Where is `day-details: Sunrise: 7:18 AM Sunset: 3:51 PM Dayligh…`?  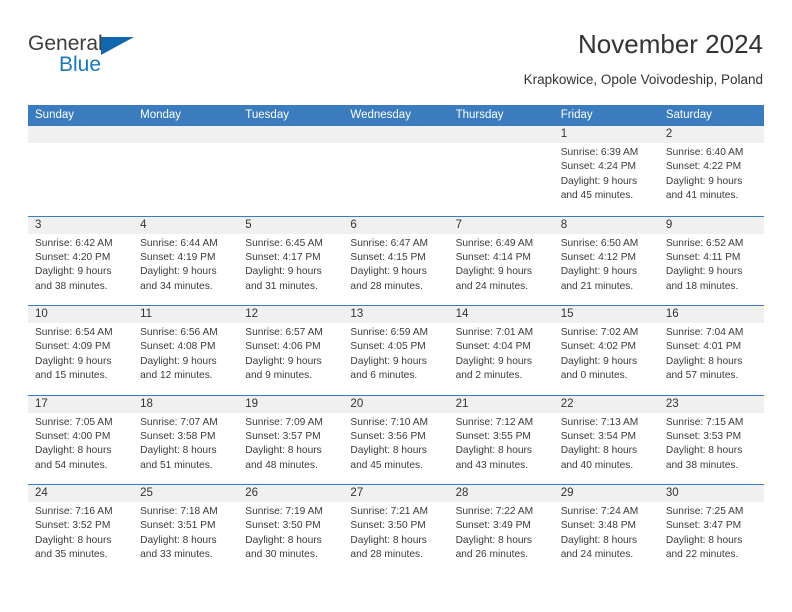
day-details: Sunrise: 7:18 AM Sunset: 3:51 PM Dayligh… is located at coordinates (185, 532).